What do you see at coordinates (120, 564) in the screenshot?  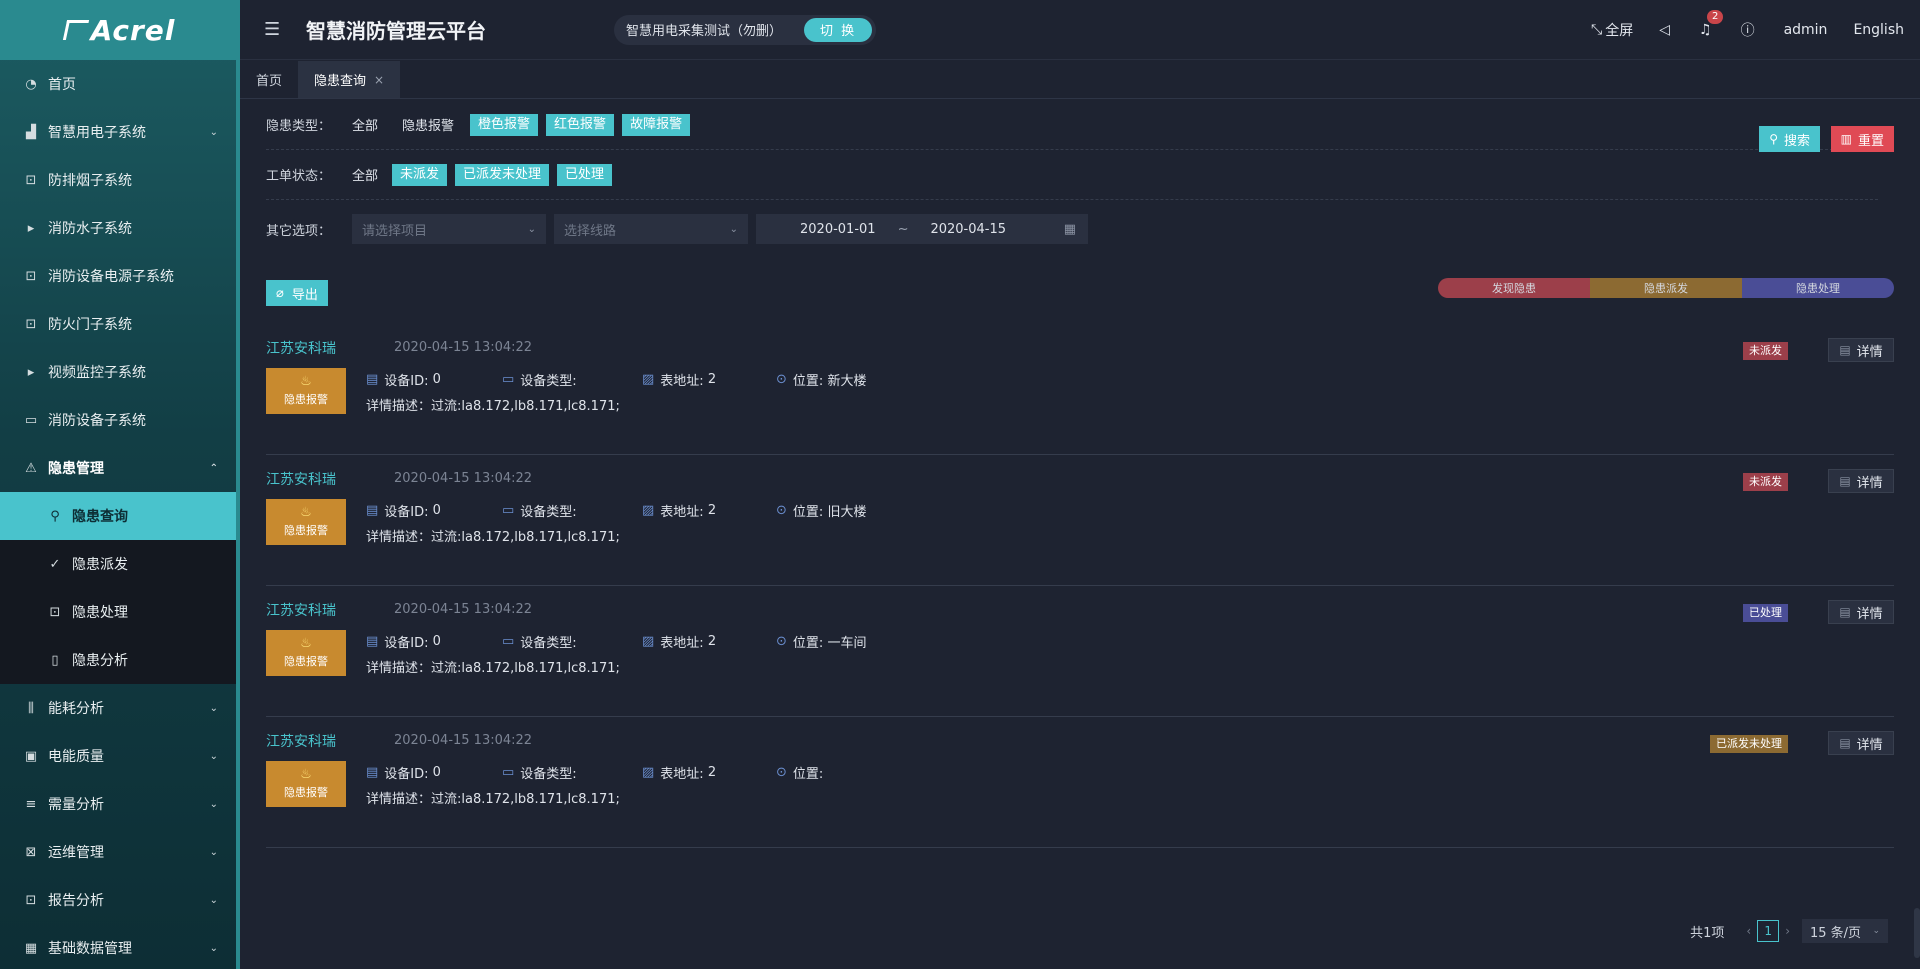 I see `sidebar-item-hazard-dispatch: ✓ 隐患派发` at bounding box center [120, 564].